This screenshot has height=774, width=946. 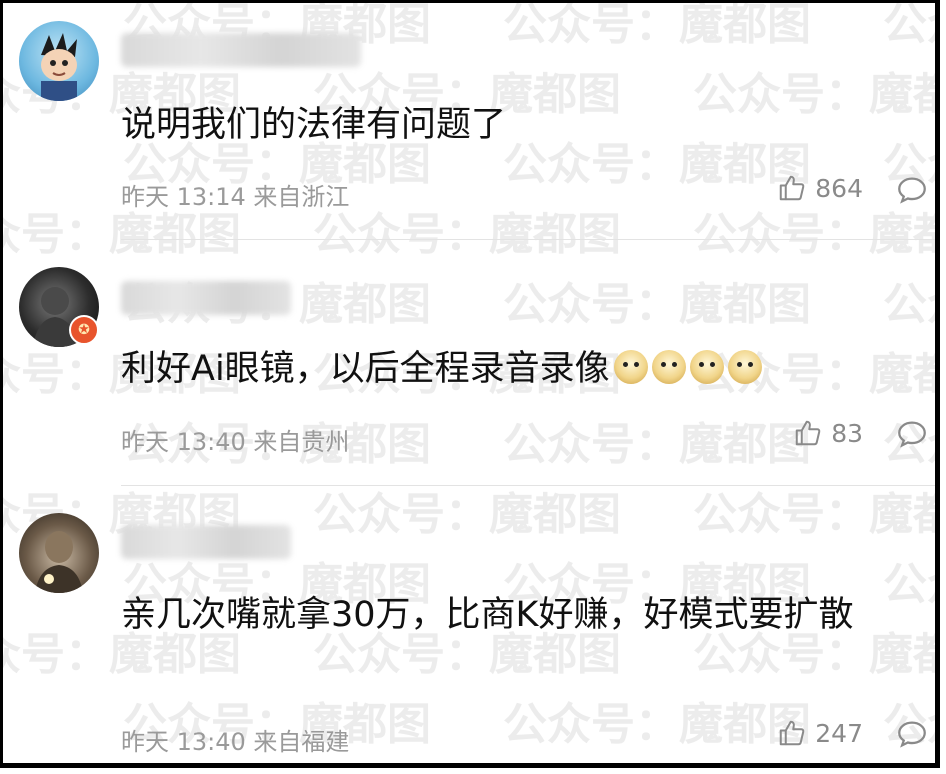 What do you see at coordinates (235, 197) in the screenshot?
I see `comment-meta: 昨天 13:14 来自浙江` at bounding box center [235, 197].